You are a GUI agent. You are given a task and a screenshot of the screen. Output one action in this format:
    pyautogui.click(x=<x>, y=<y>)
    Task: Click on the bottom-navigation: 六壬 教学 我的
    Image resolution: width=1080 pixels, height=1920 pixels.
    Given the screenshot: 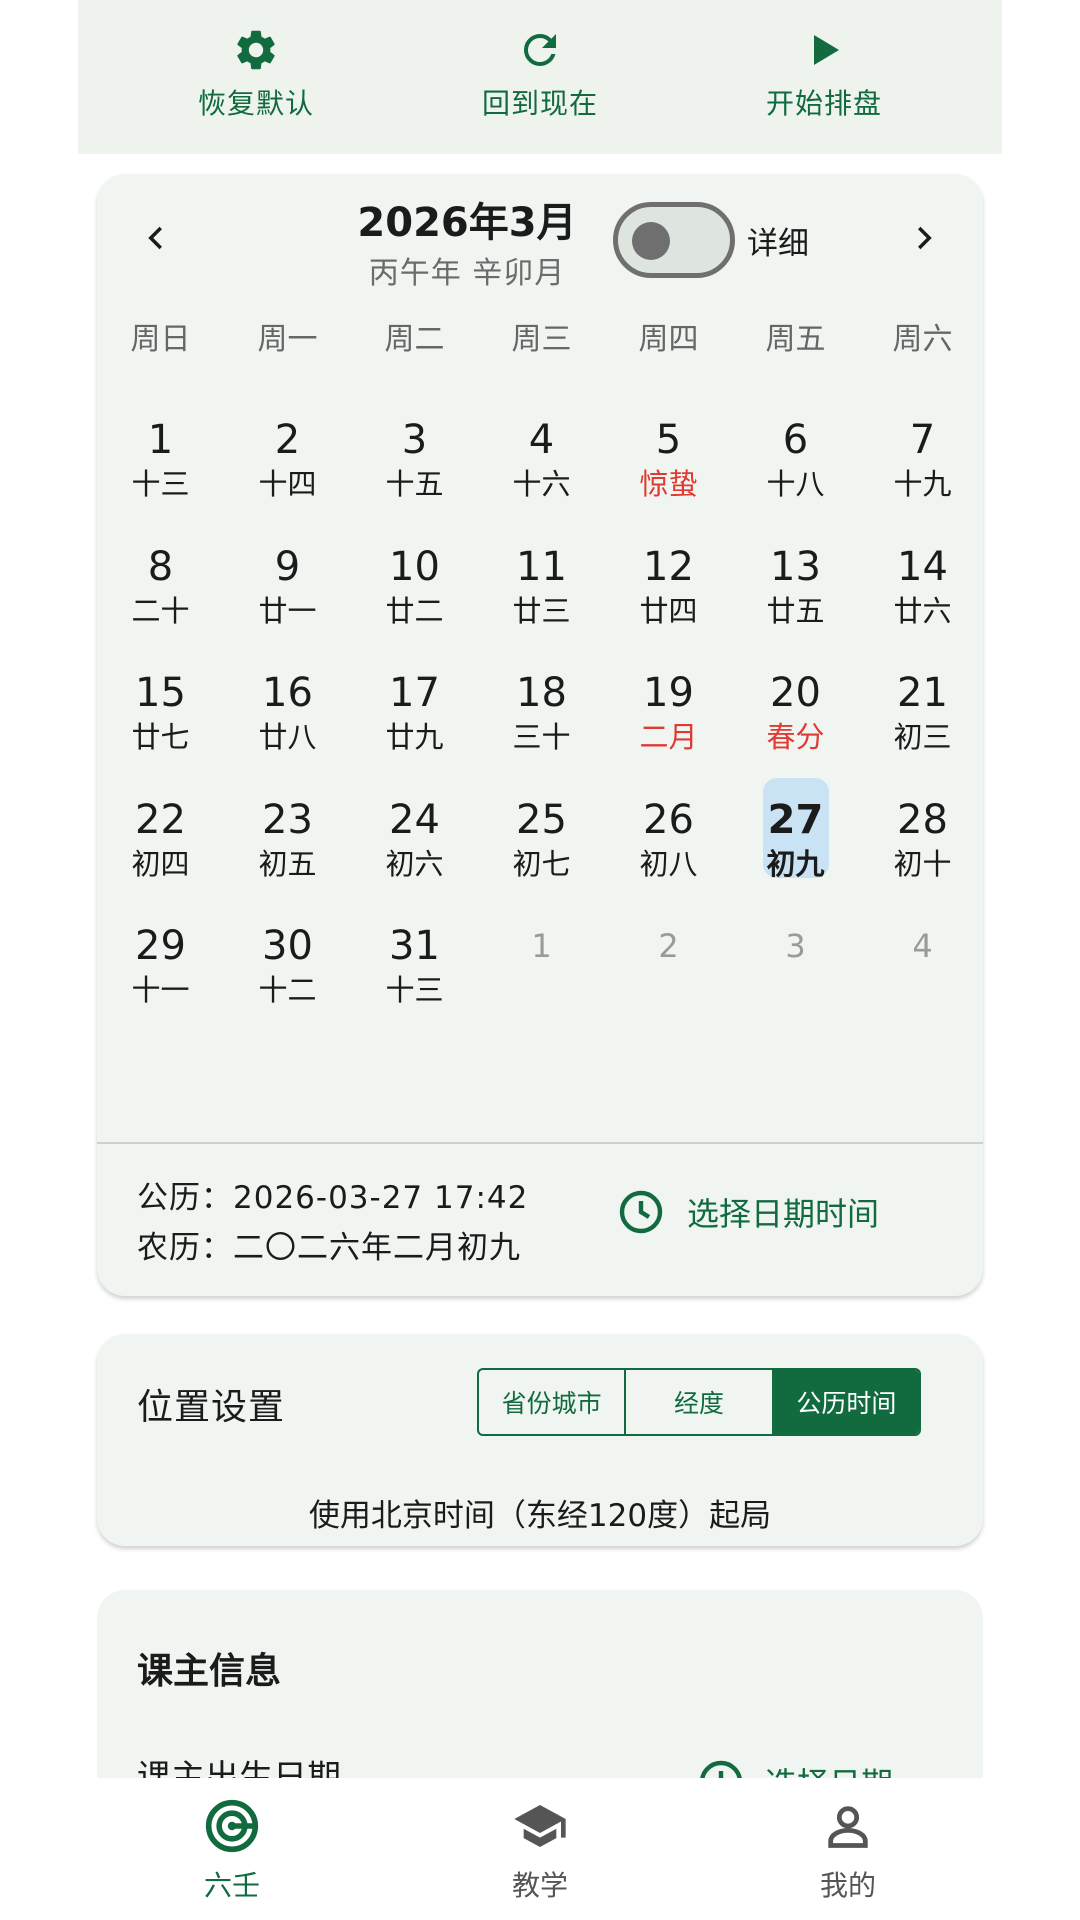 What is the action you would take?
    pyautogui.click(x=540, y=1849)
    